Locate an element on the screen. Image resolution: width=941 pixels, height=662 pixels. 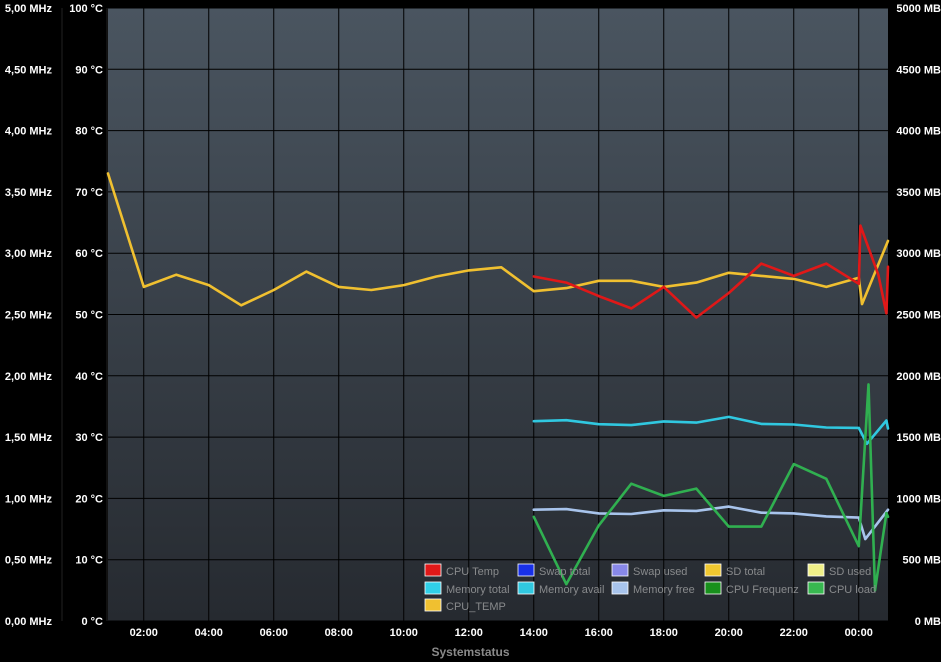
legend-label: CPU Frequenz is located at coordinates (762, 590).